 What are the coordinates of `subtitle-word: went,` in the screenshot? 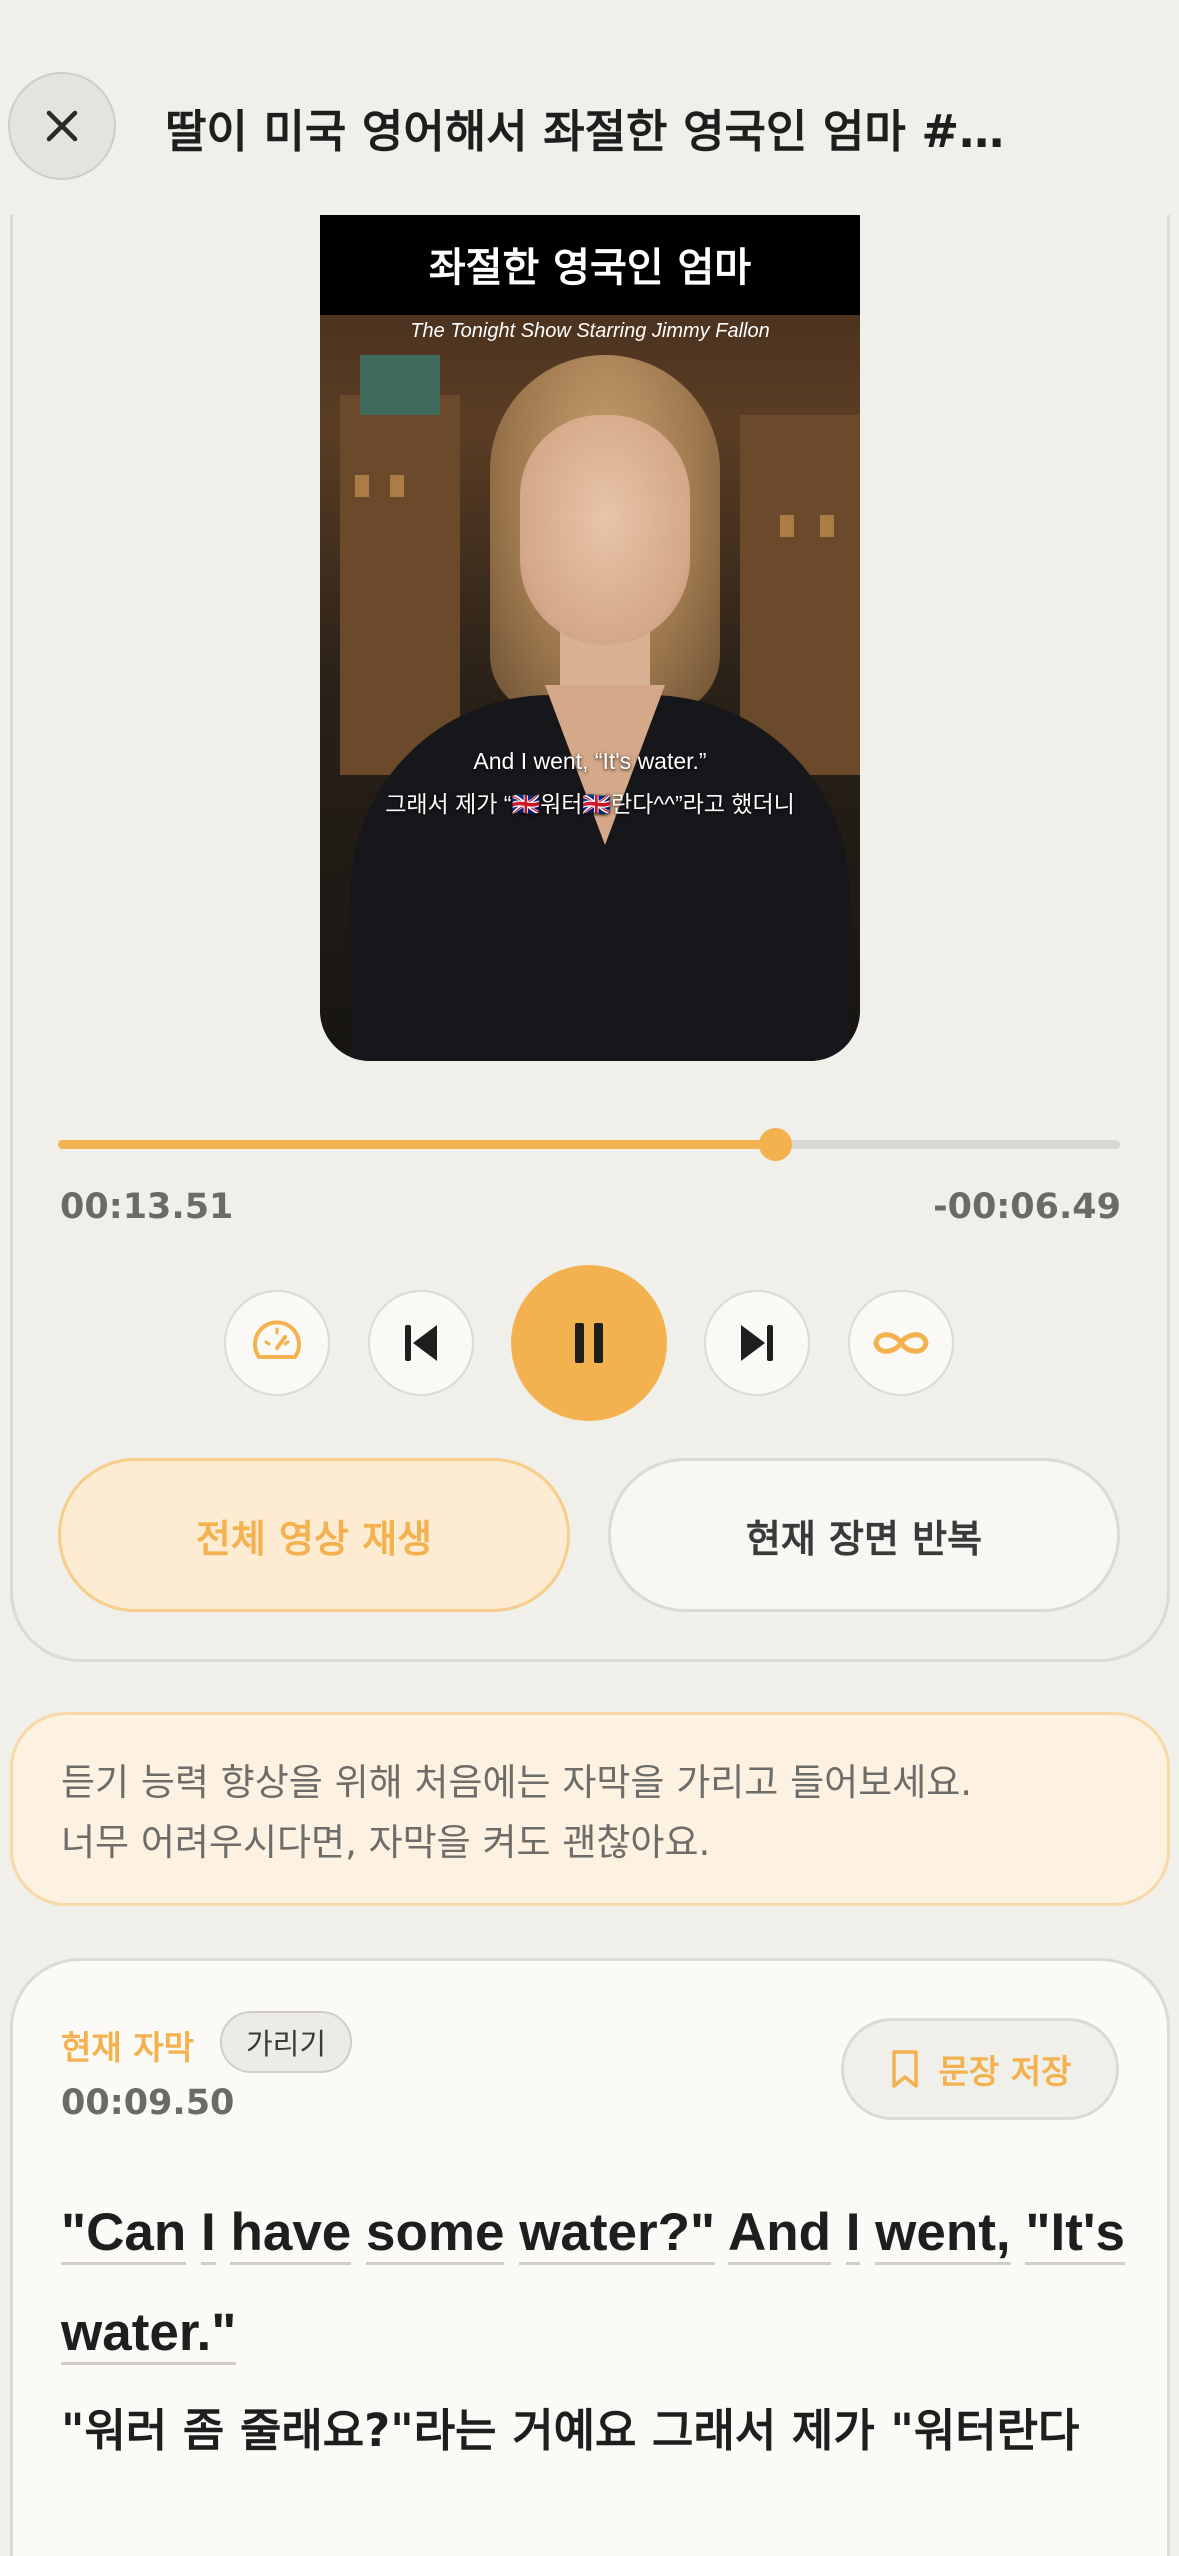 It's located at (943, 2234).